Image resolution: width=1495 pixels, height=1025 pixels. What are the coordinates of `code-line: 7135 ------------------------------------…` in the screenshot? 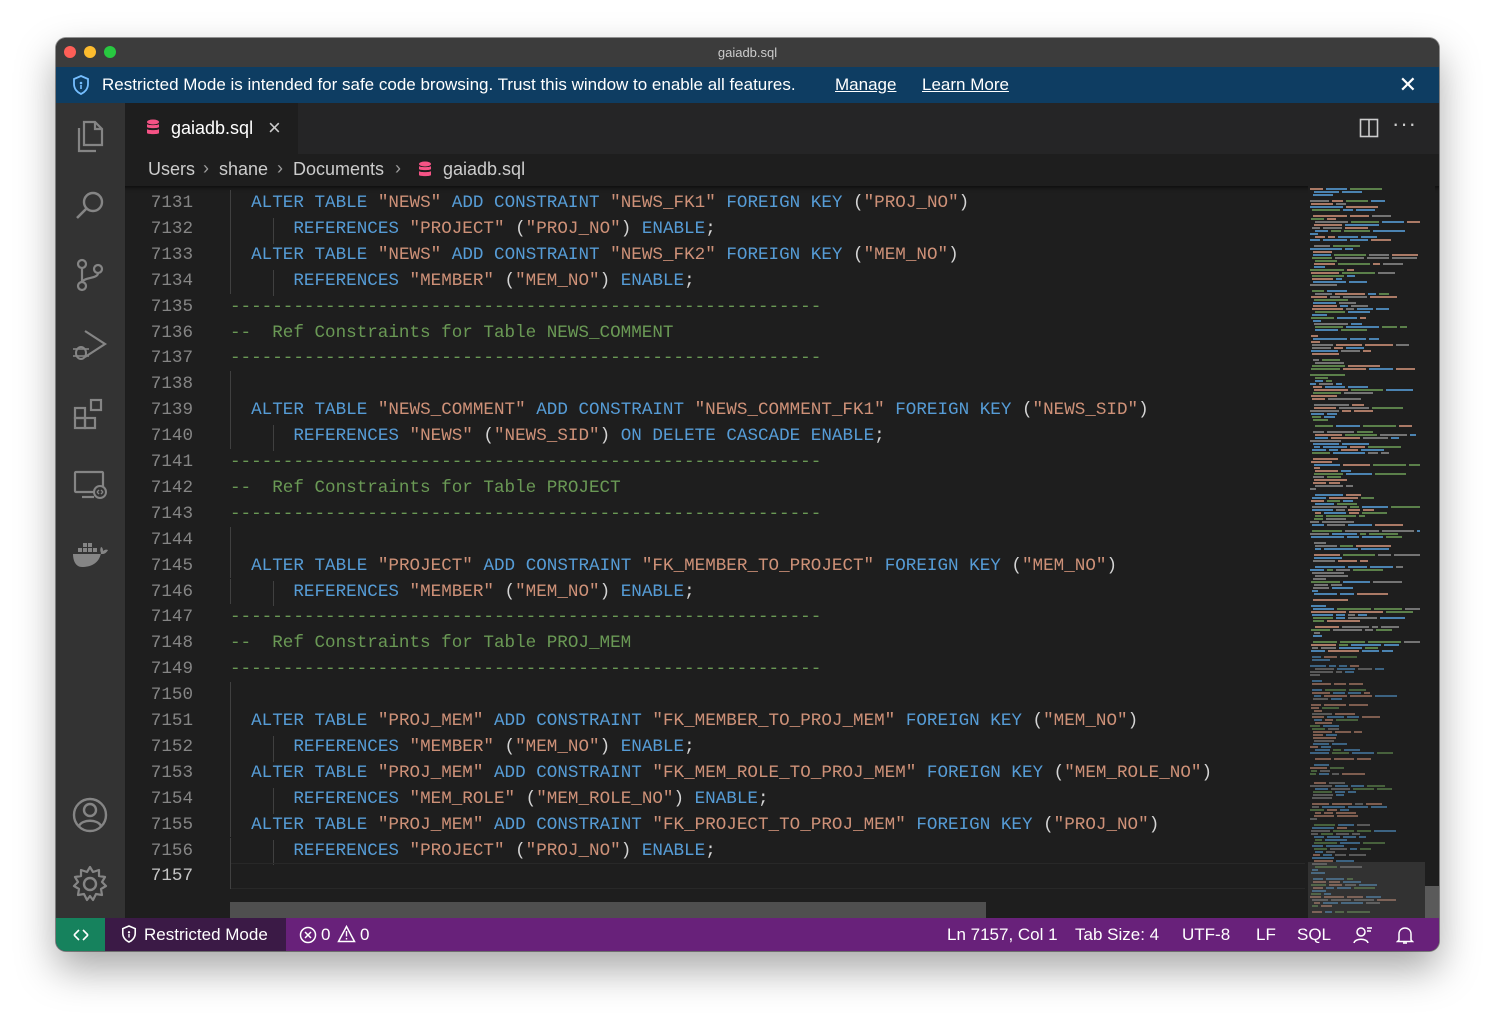 It's located at (715, 307).